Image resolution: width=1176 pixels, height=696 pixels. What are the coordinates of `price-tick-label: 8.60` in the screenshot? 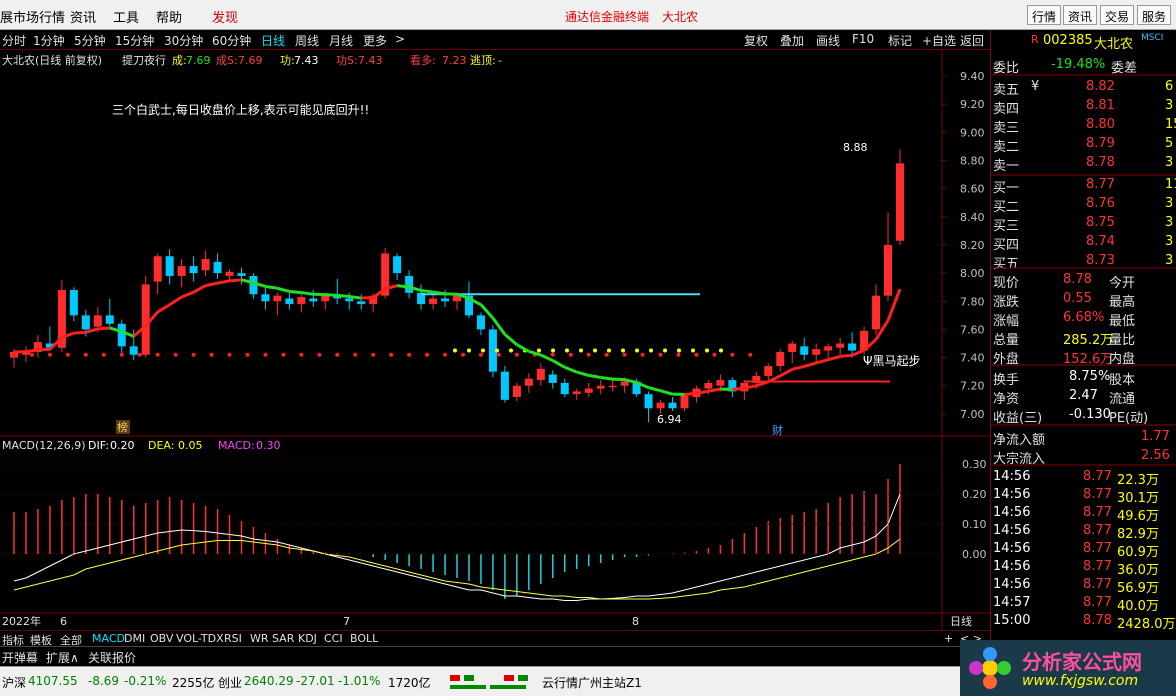 It's located at (972, 189).